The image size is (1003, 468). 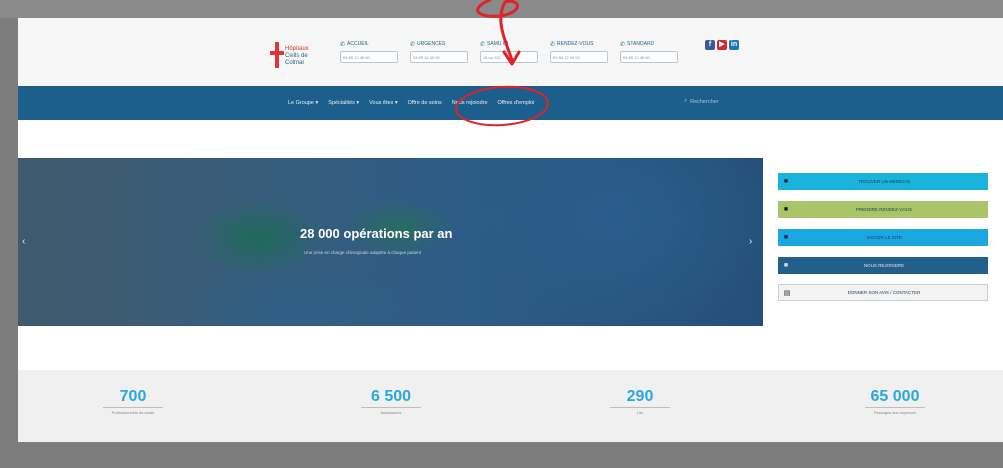 What do you see at coordinates (498, 44) in the screenshot?
I see `contact-title: SAMU 68` at bounding box center [498, 44].